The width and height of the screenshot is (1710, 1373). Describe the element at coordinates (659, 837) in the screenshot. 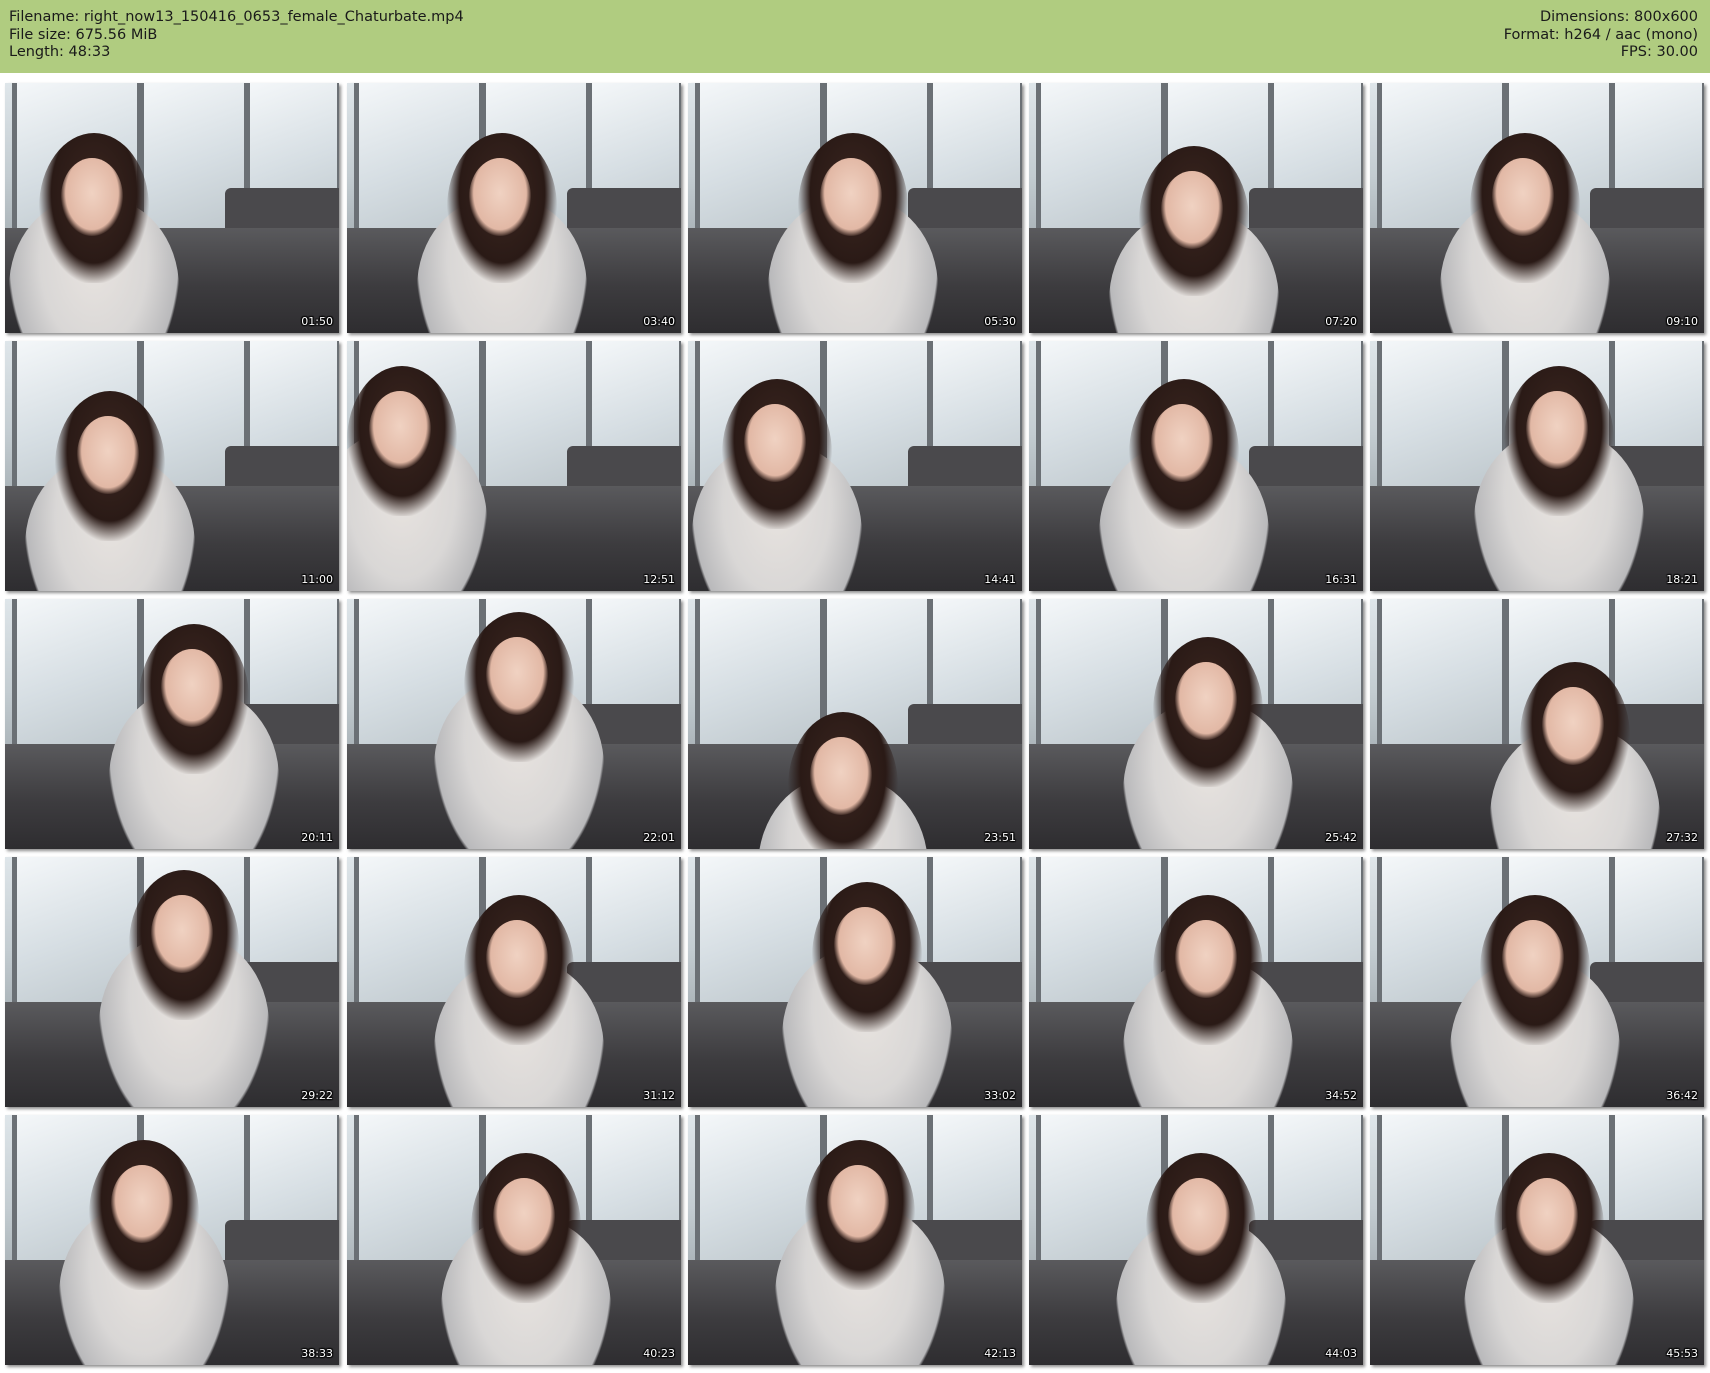

I see `timestamp-label: 22:01` at that location.